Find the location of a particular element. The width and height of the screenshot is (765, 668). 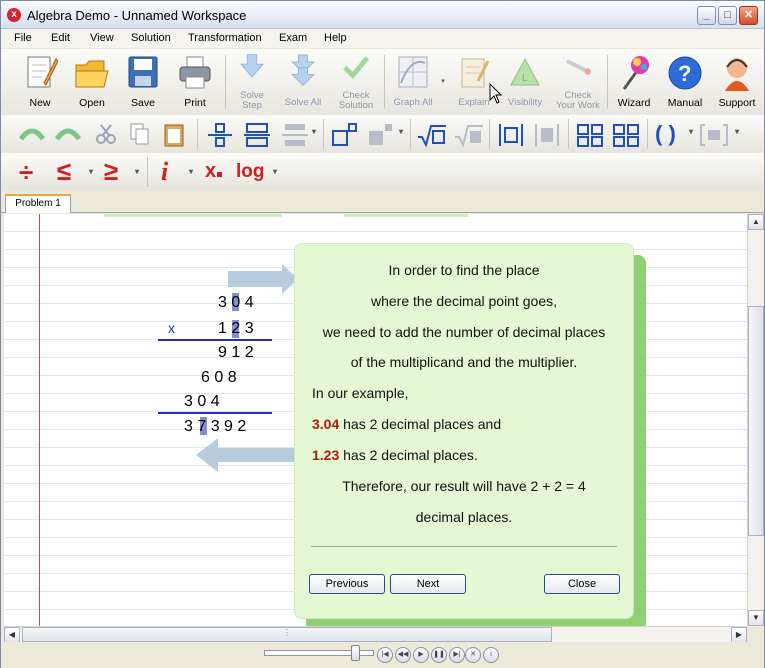

menu-file: File is located at coordinates (23, 38).